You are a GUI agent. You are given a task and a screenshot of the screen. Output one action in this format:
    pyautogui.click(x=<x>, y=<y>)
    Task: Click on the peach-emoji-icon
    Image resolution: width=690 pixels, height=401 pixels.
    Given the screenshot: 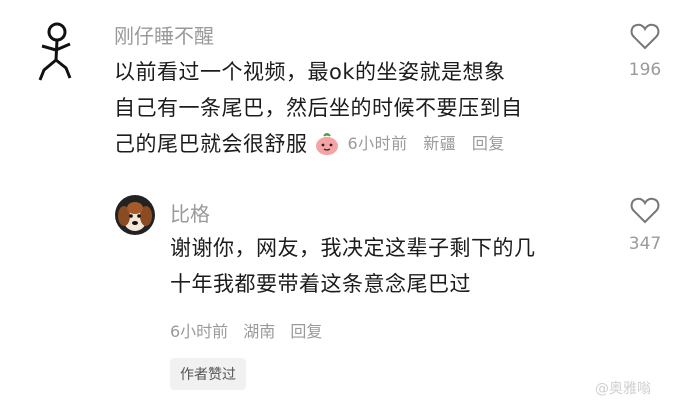 What is the action you would take?
    pyautogui.click(x=326, y=144)
    